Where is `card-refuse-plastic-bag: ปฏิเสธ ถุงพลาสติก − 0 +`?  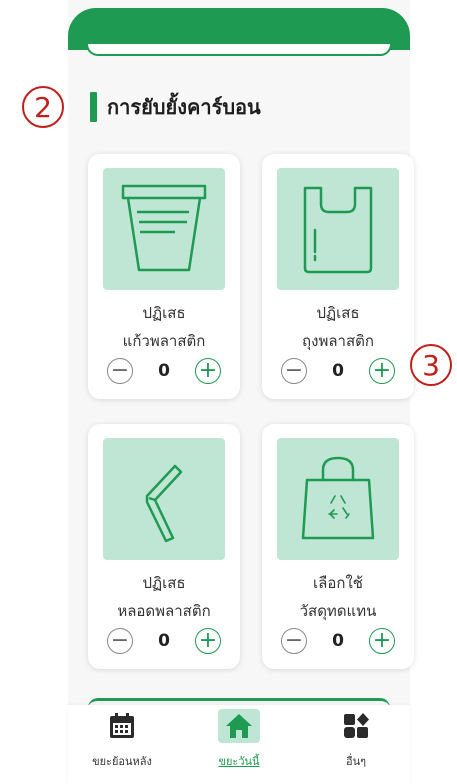 card-refuse-plastic-bag: ปฏิเสธ ถุงพลาสติก − 0 + is located at coordinates (338, 276).